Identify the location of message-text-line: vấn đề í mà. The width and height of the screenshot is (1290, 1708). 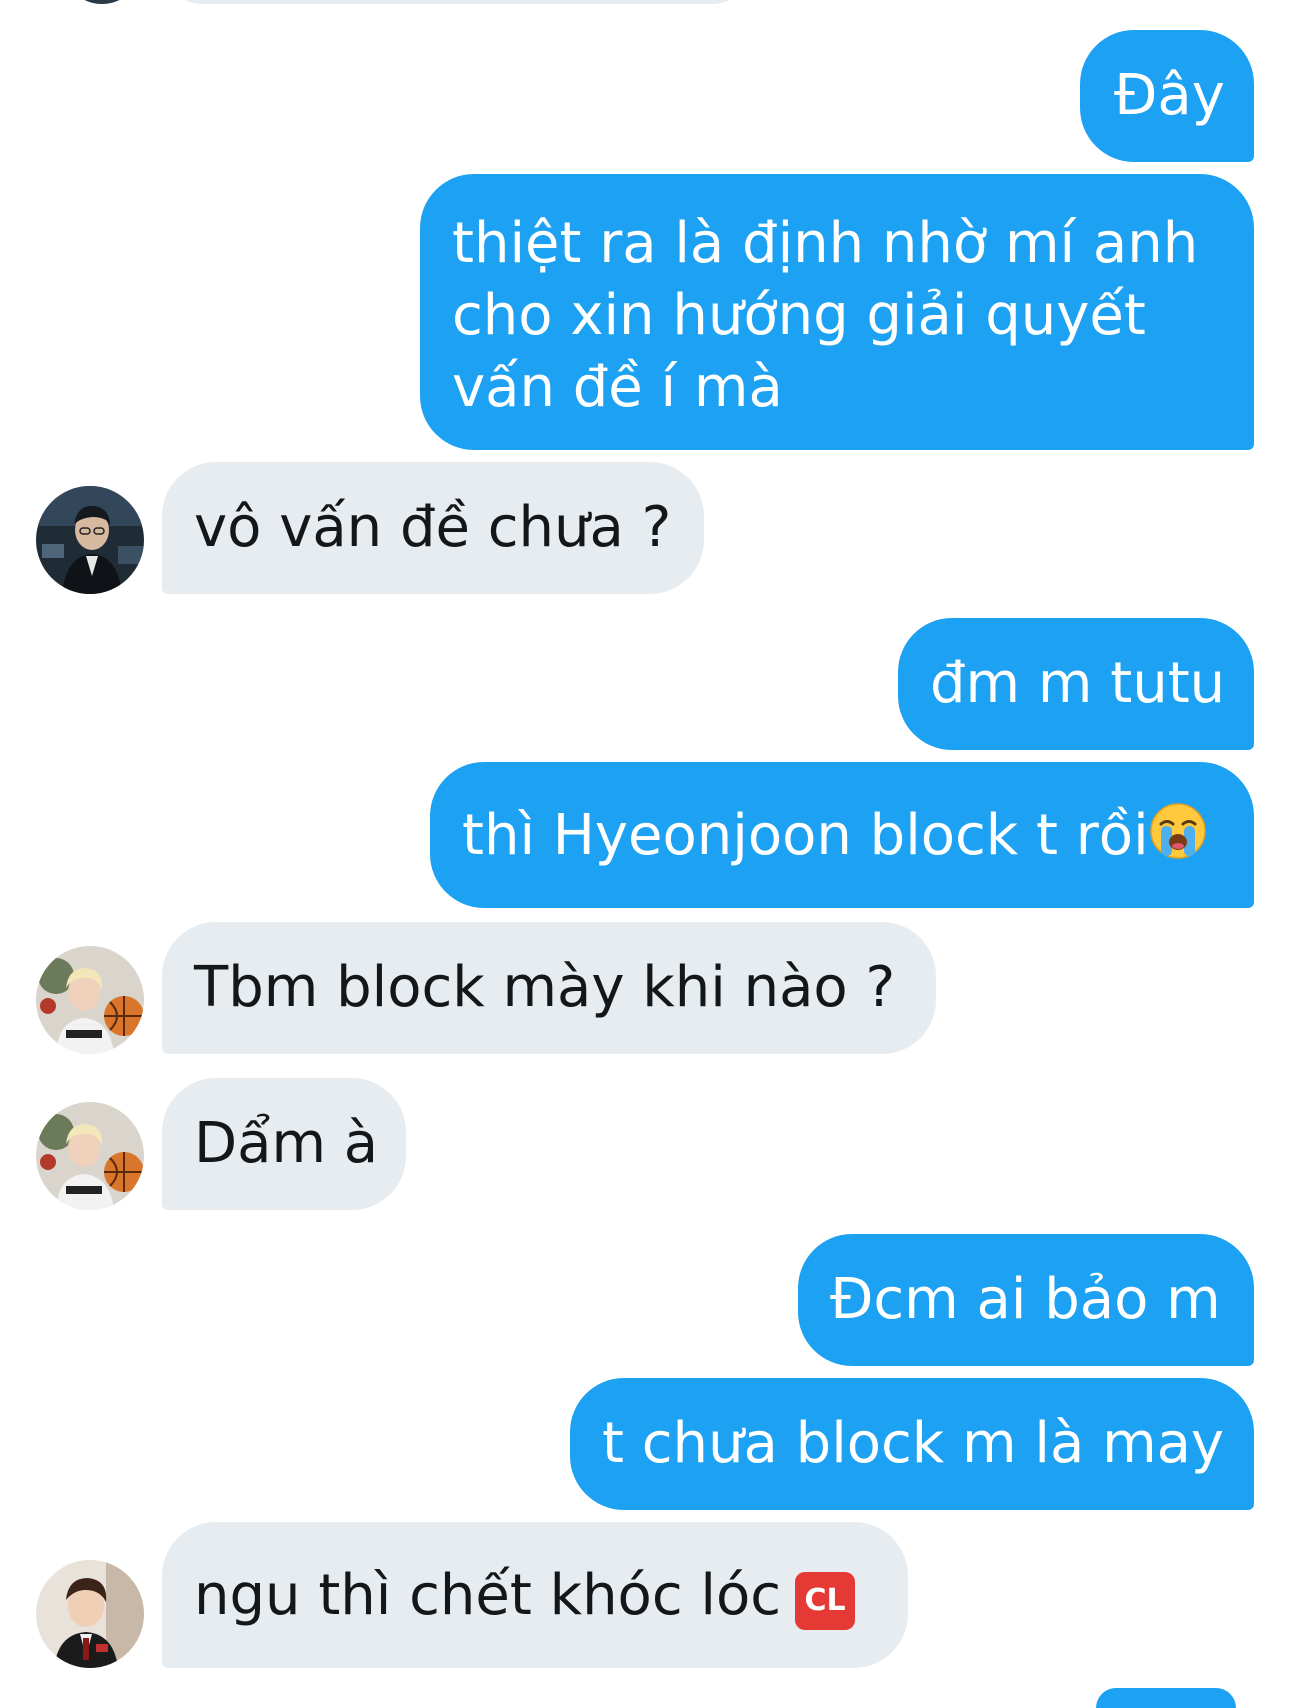
(617, 387).